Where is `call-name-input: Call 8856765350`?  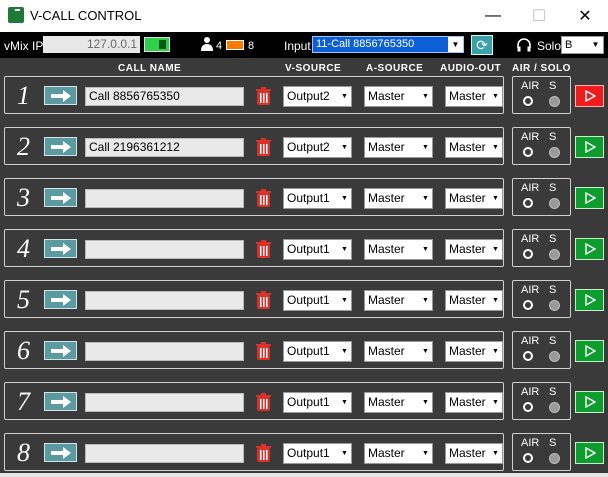 call-name-input: Call 8856765350 is located at coordinates (164, 96).